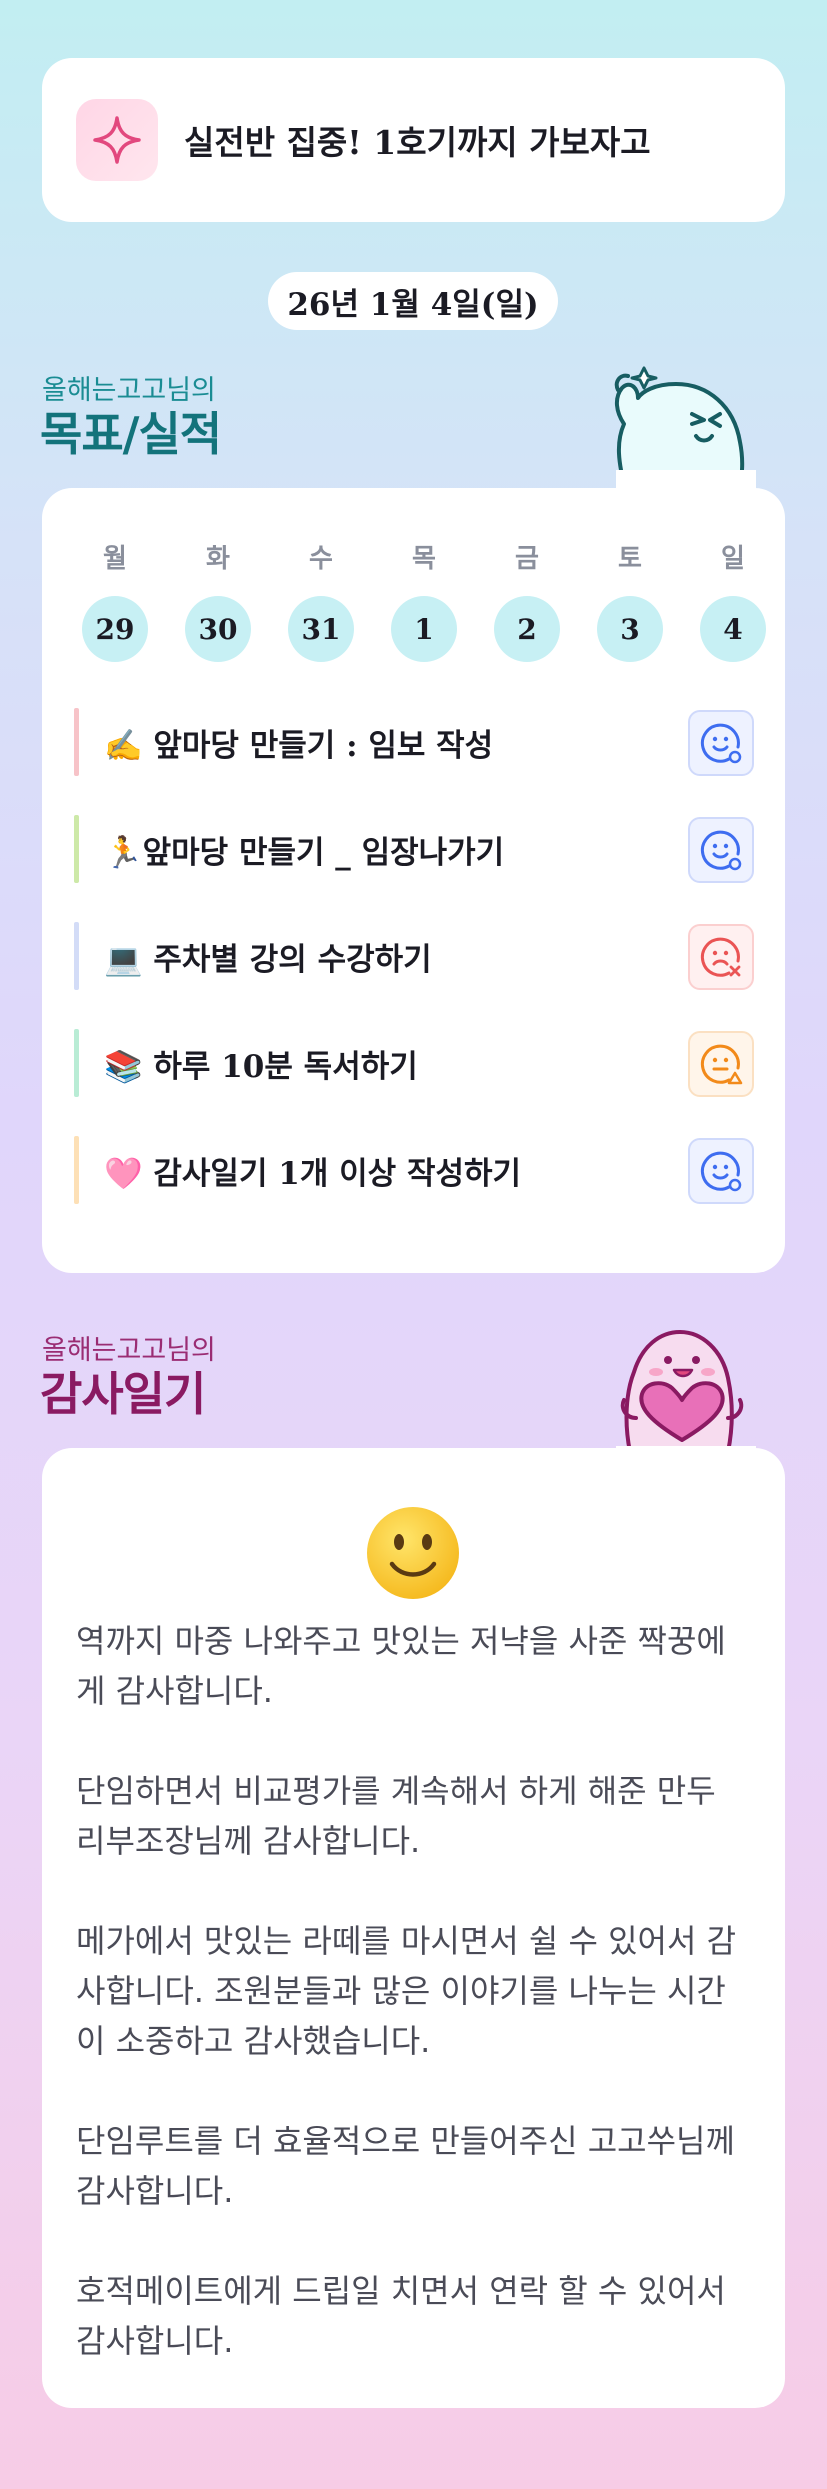  I want to click on journal-line: 리부조장님께 감사합니다., so click(248, 1841).